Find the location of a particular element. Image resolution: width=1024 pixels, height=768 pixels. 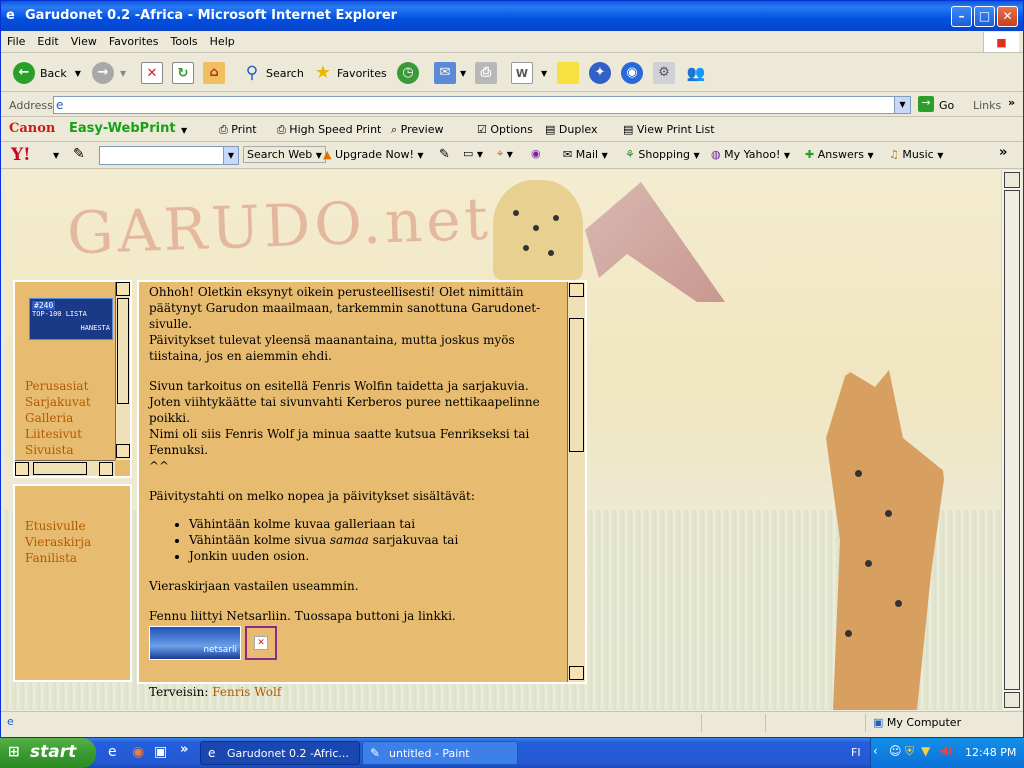

nav-link-fanilista: Fanilista is located at coordinates (58, 558).